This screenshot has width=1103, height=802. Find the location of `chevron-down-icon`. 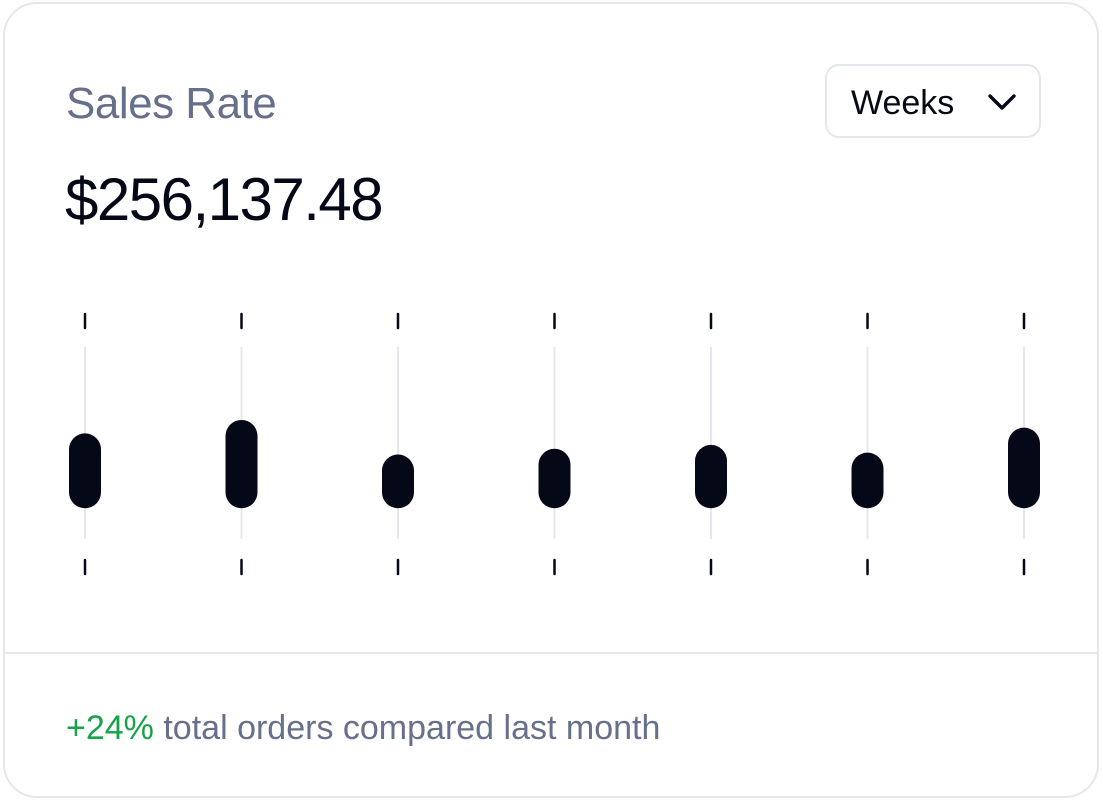

chevron-down-icon is located at coordinates (1002, 102).